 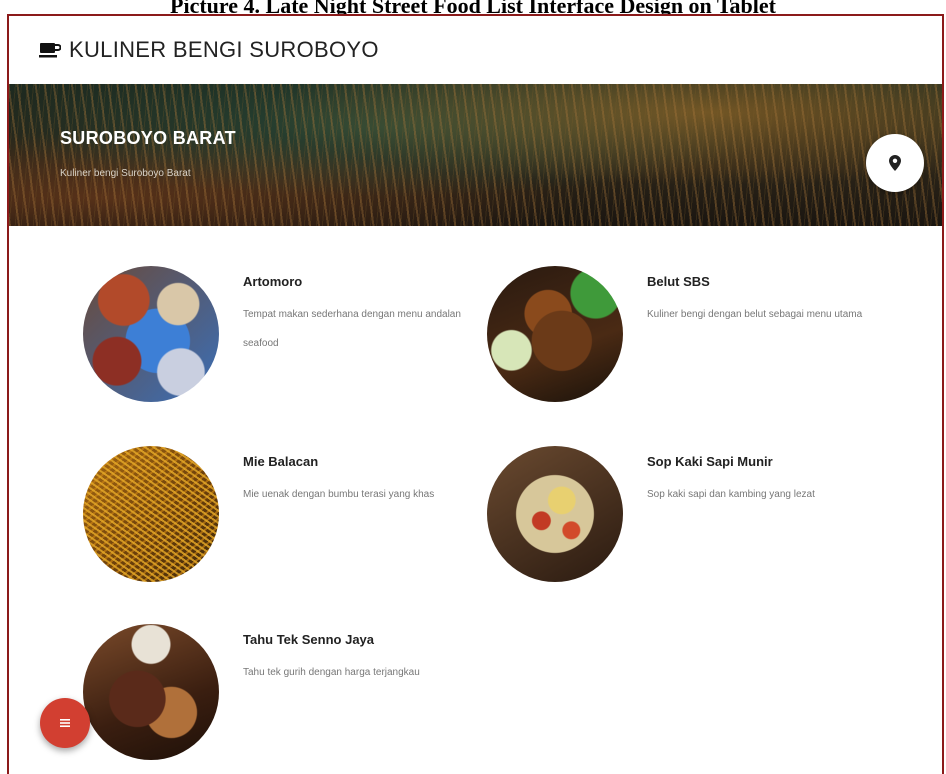 What do you see at coordinates (50, 50) in the screenshot?
I see `coffee-cup-icon` at bounding box center [50, 50].